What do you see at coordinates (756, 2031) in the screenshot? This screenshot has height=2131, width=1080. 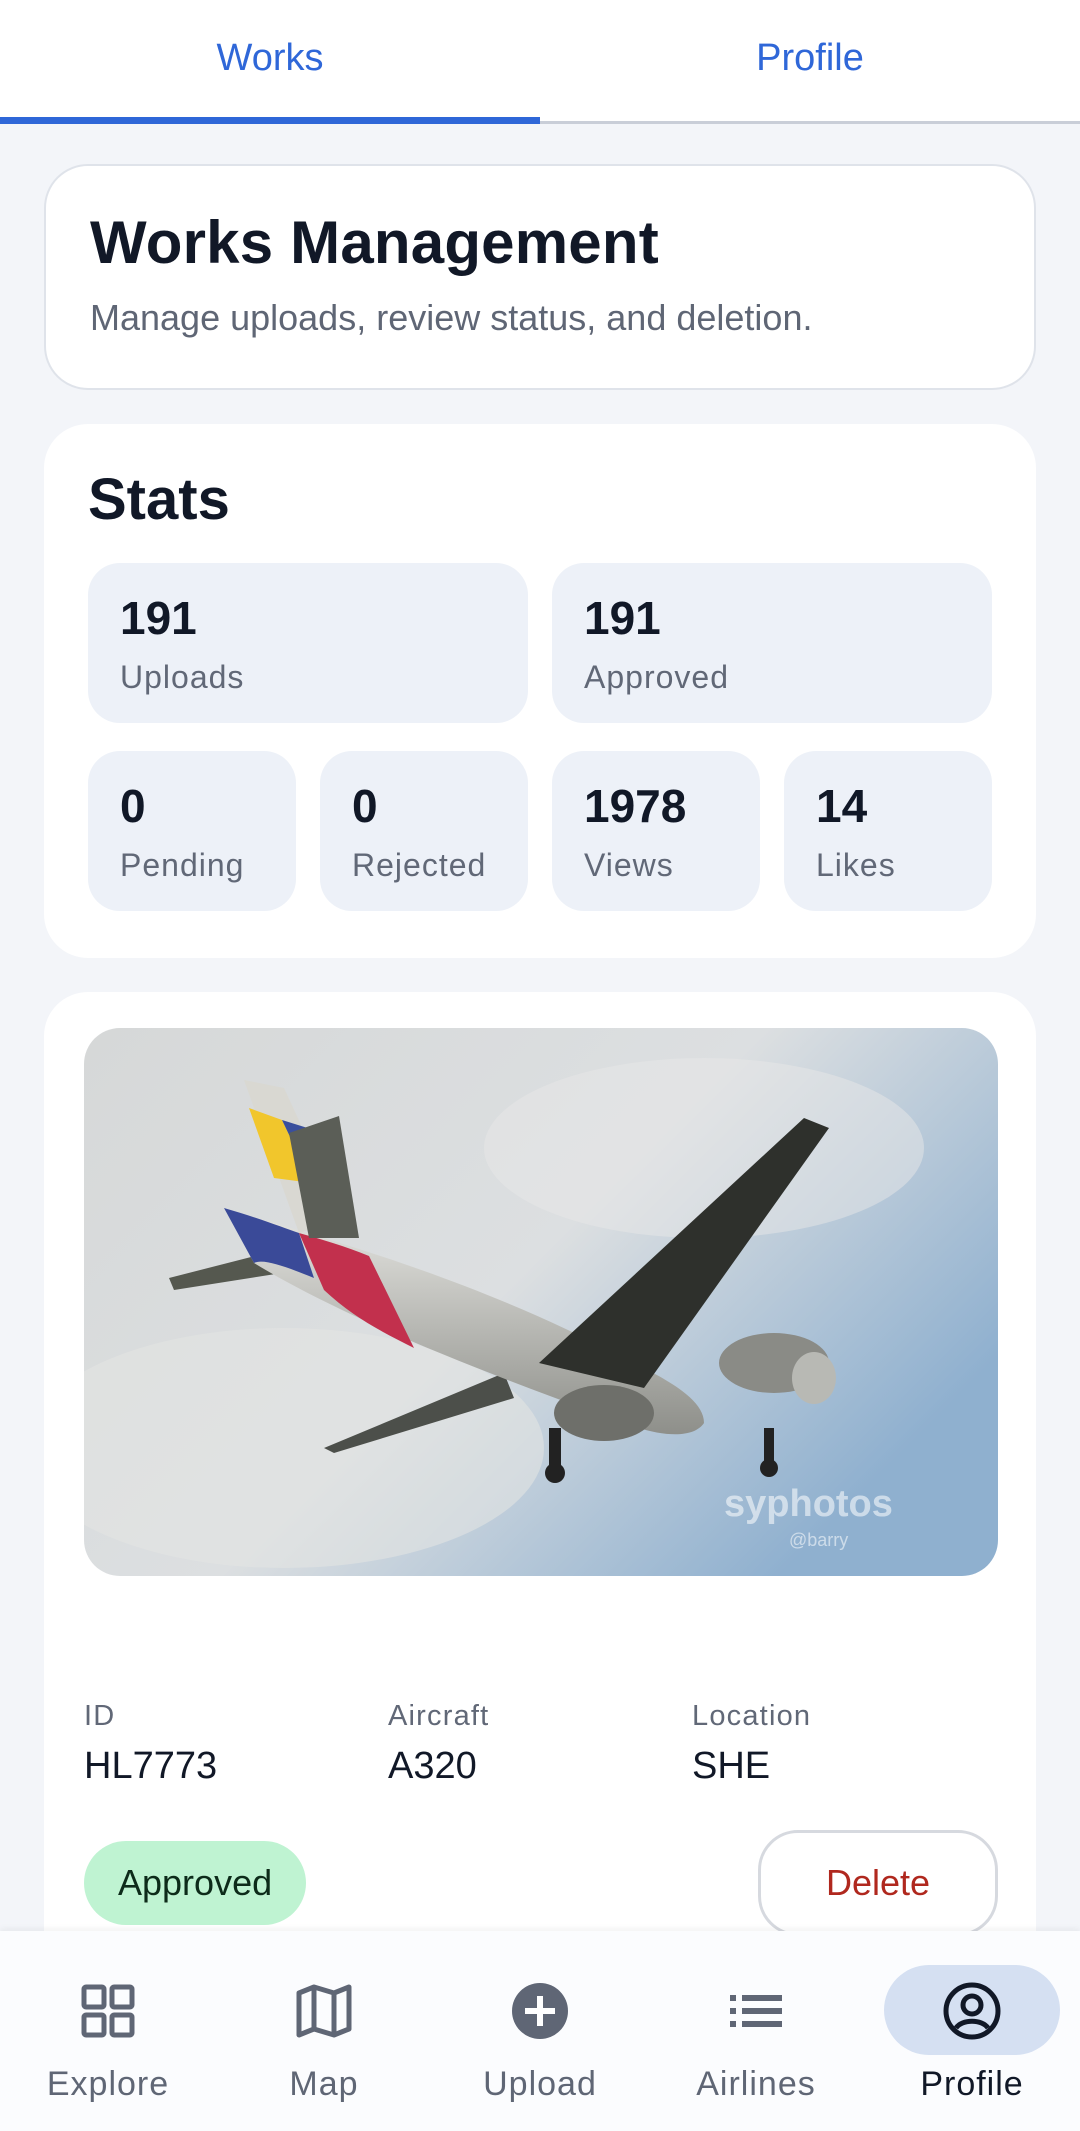 I see `nav-airlines: Airlines` at bounding box center [756, 2031].